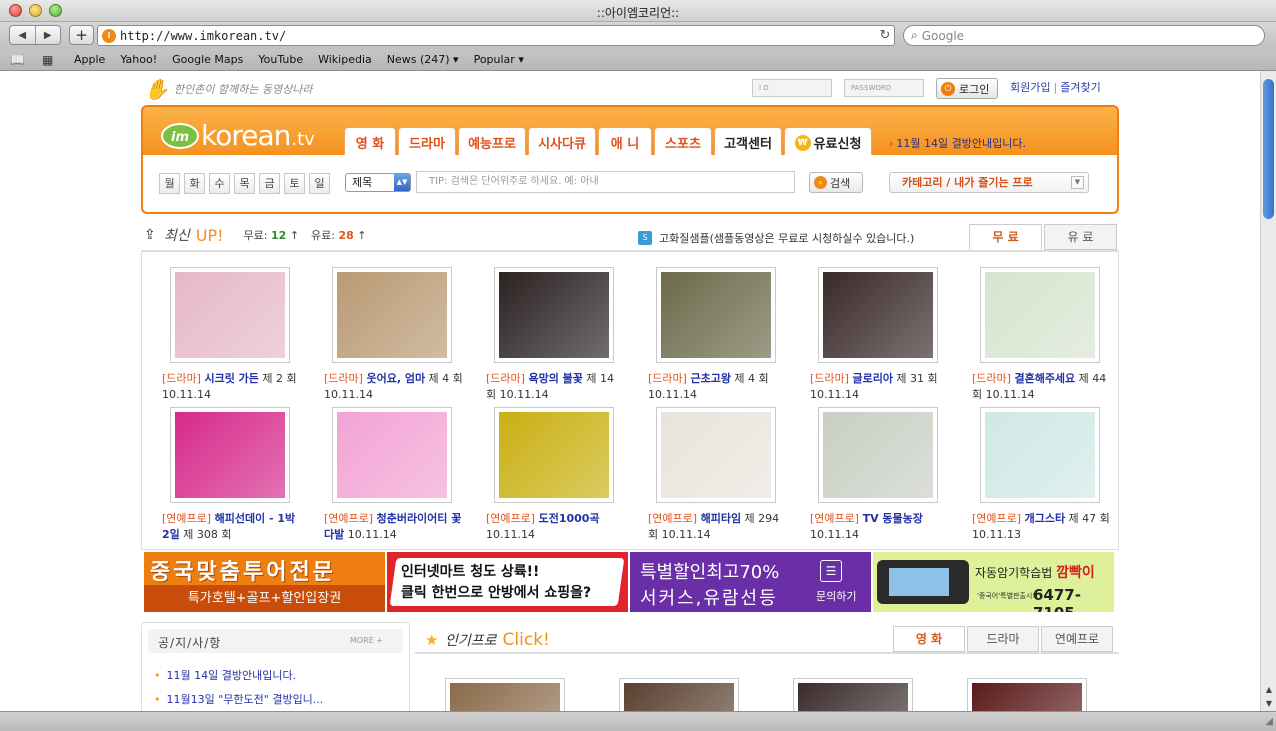 This screenshot has height=731, width=1276. Describe the element at coordinates (81, 35) in the screenshot. I see `add-bookmark-button: +` at that location.